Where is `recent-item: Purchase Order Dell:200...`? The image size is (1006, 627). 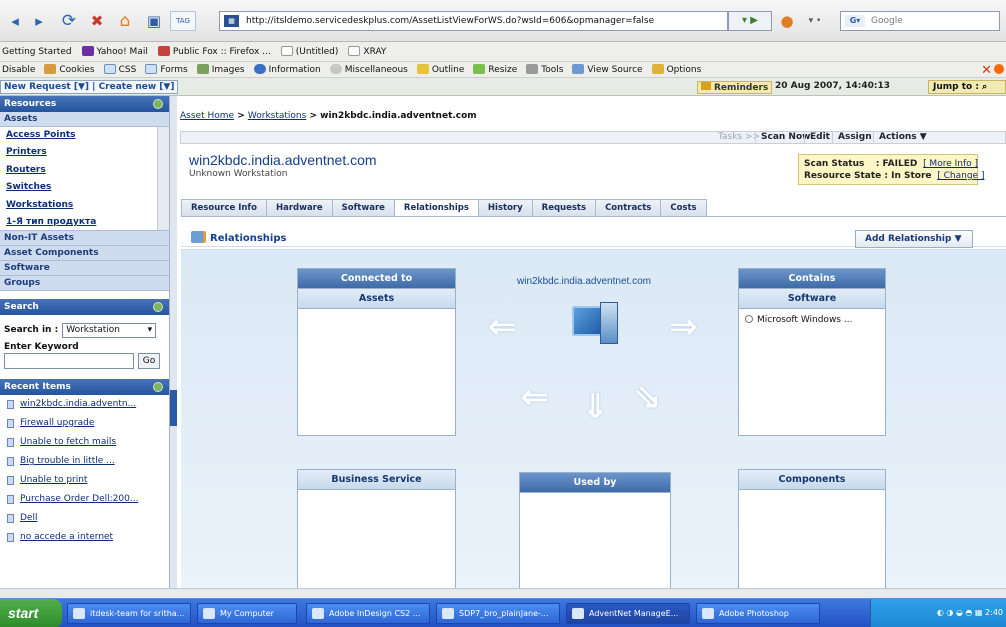 recent-item: Purchase Order Dell:200... is located at coordinates (84, 499).